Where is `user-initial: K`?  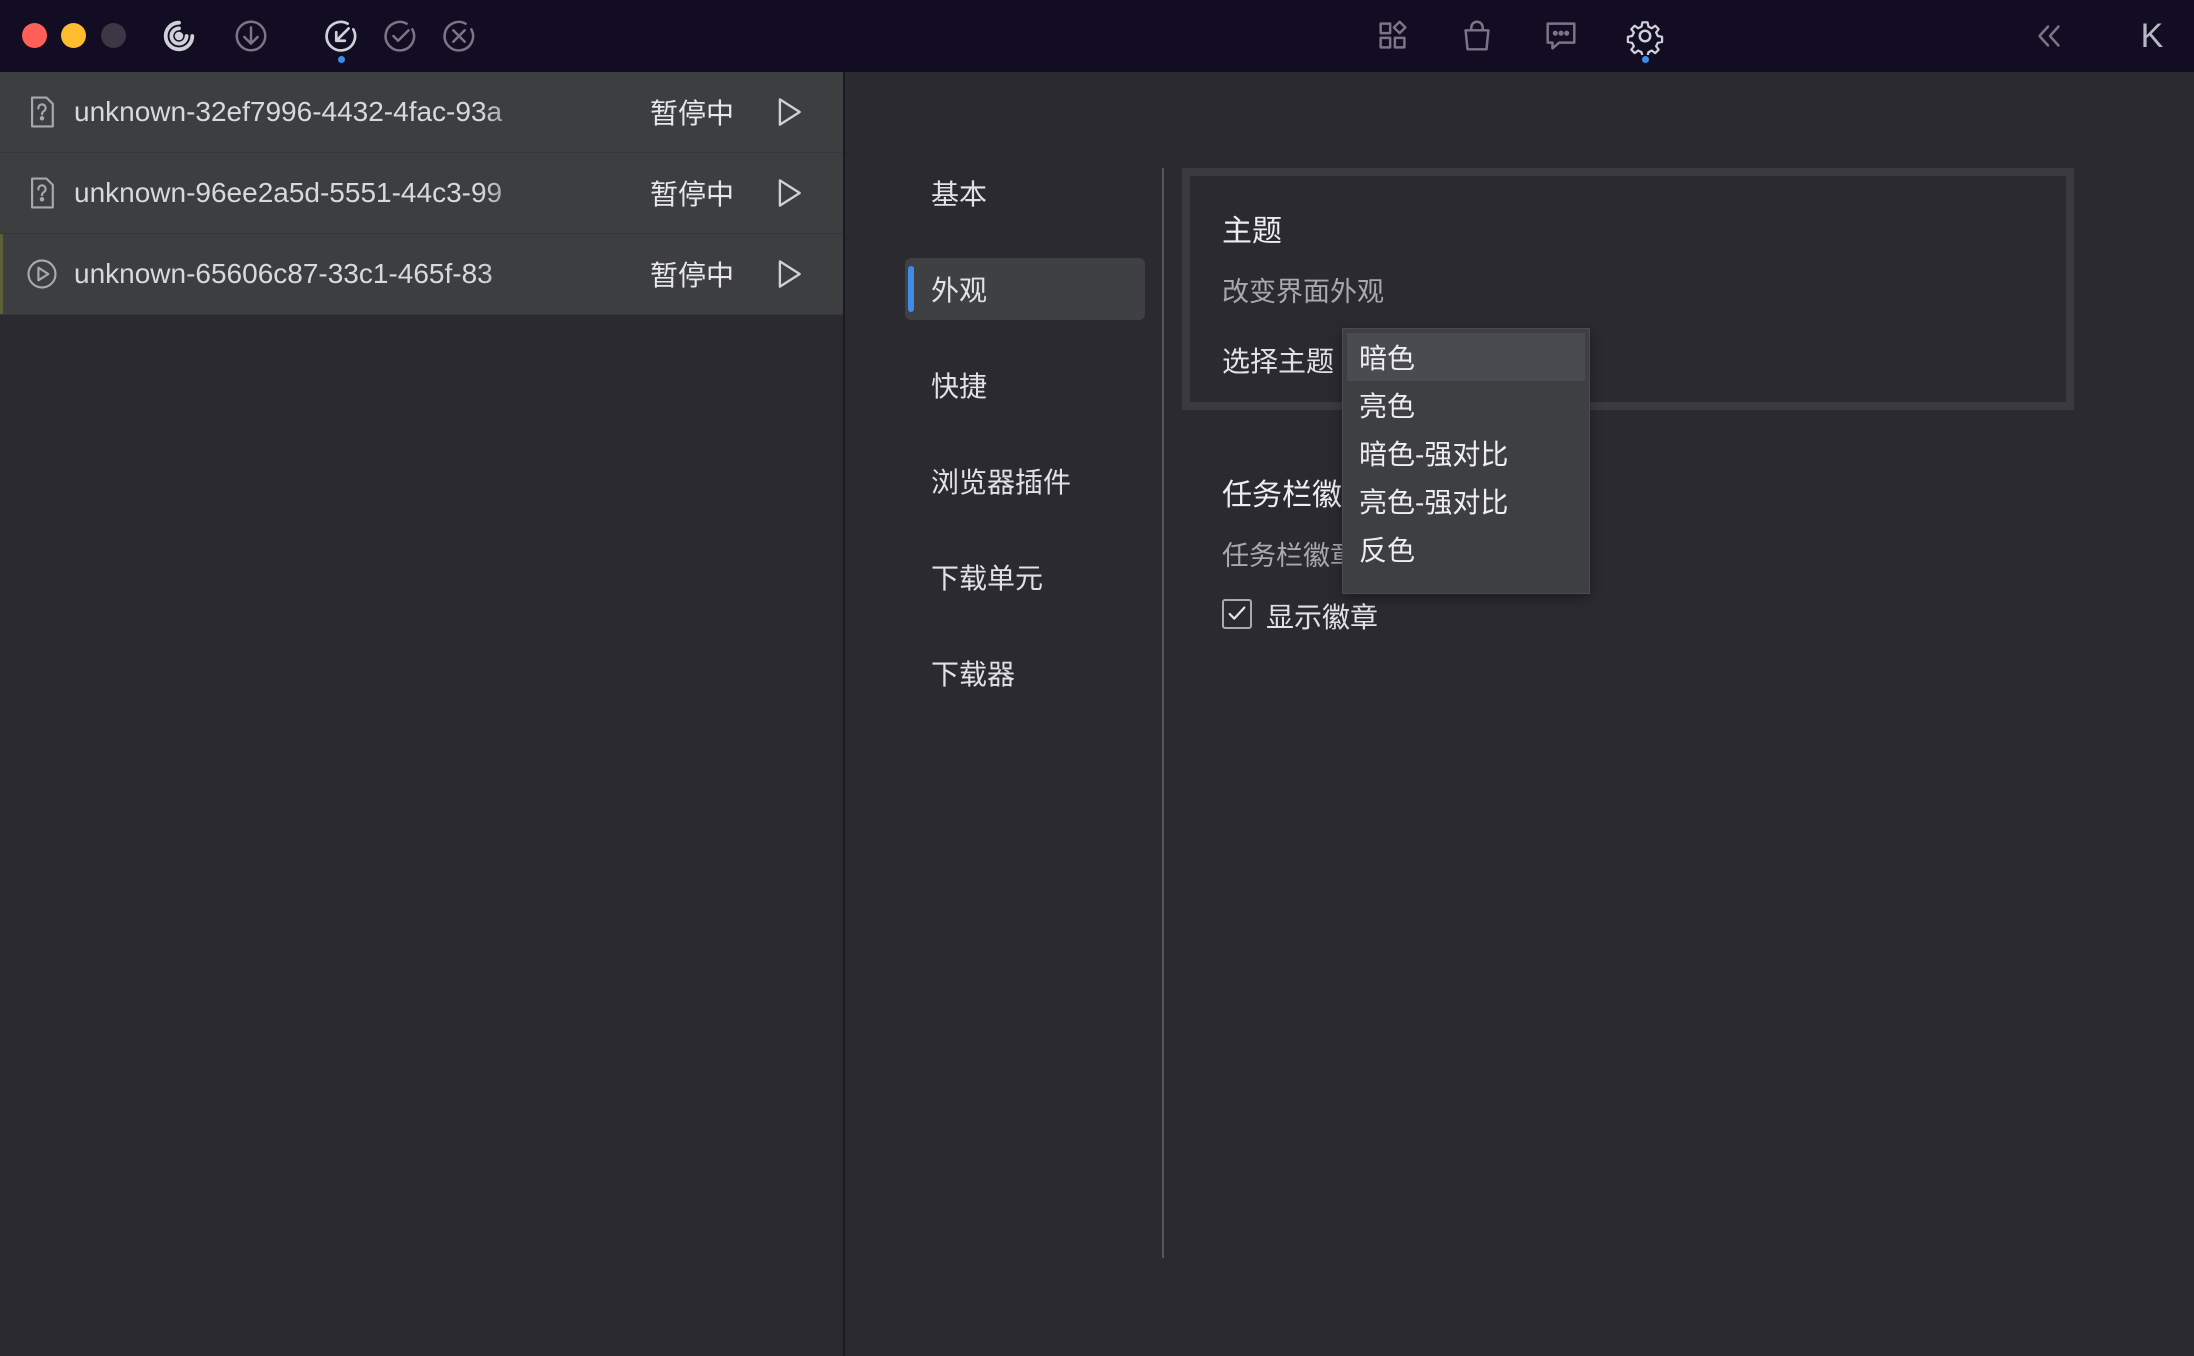 user-initial: K is located at coordinates (2152, 36).